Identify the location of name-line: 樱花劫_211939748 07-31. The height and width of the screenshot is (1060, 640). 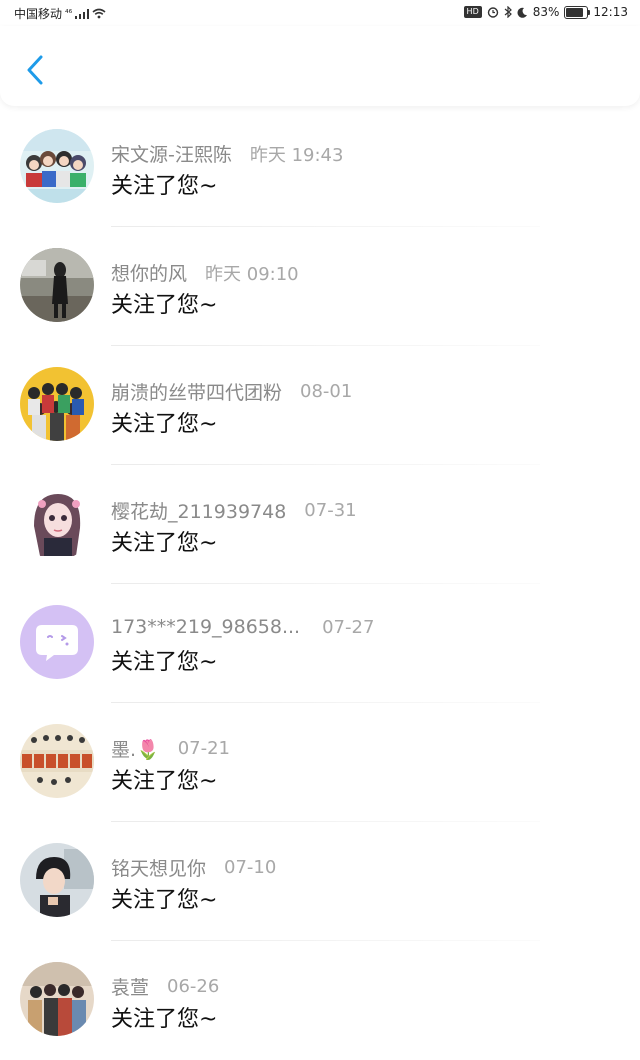
(234, 510).